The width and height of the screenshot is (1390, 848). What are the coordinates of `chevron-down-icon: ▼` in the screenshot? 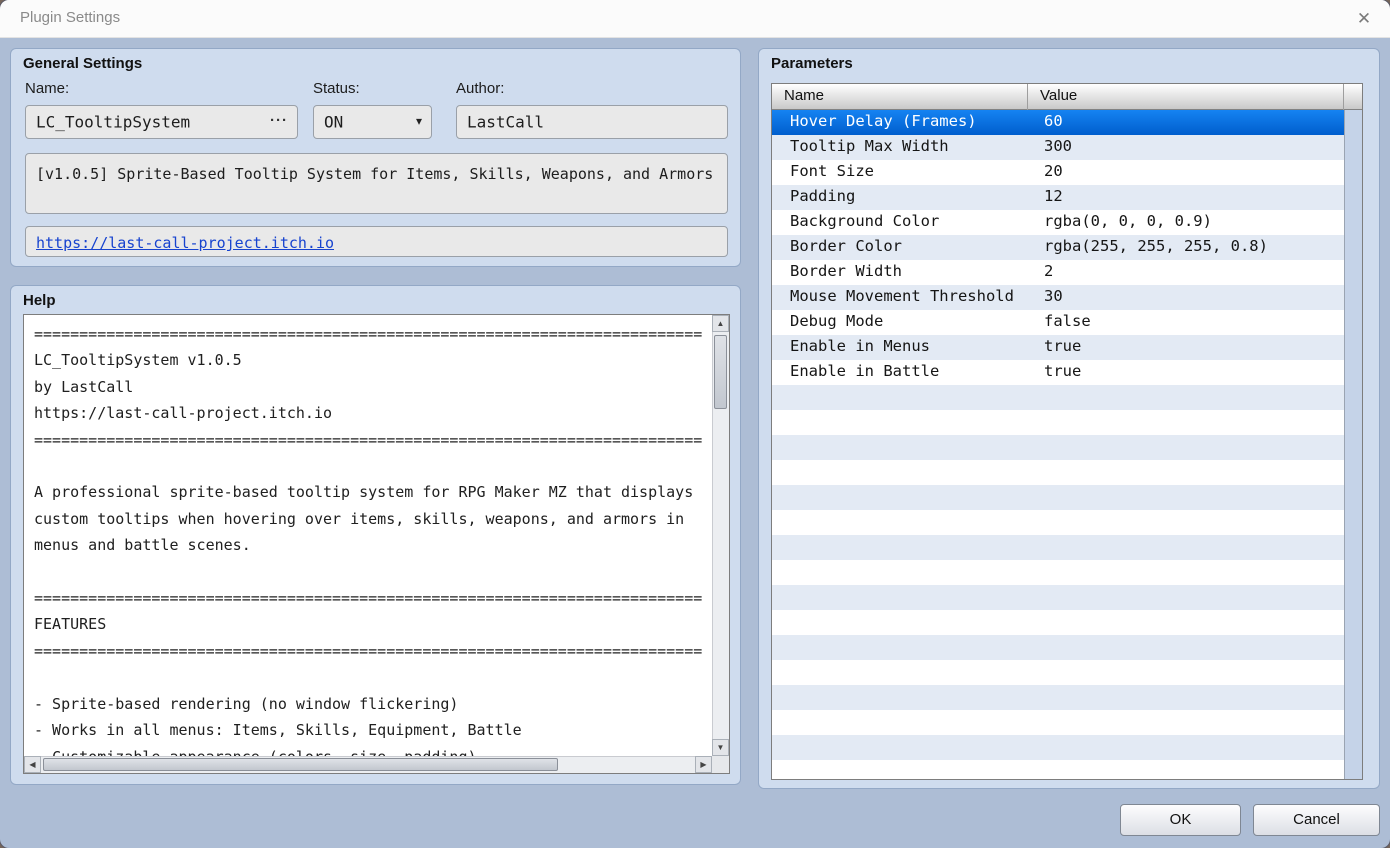 It's located at (418, 122).